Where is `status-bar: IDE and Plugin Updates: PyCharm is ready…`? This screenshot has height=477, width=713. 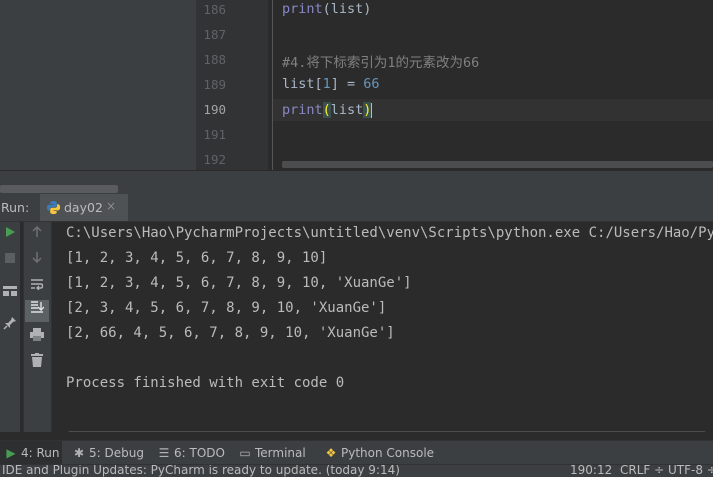
status-bar: IDE and Plugin Updates: PyCharm is ready… is located at coordinates (356, 470).